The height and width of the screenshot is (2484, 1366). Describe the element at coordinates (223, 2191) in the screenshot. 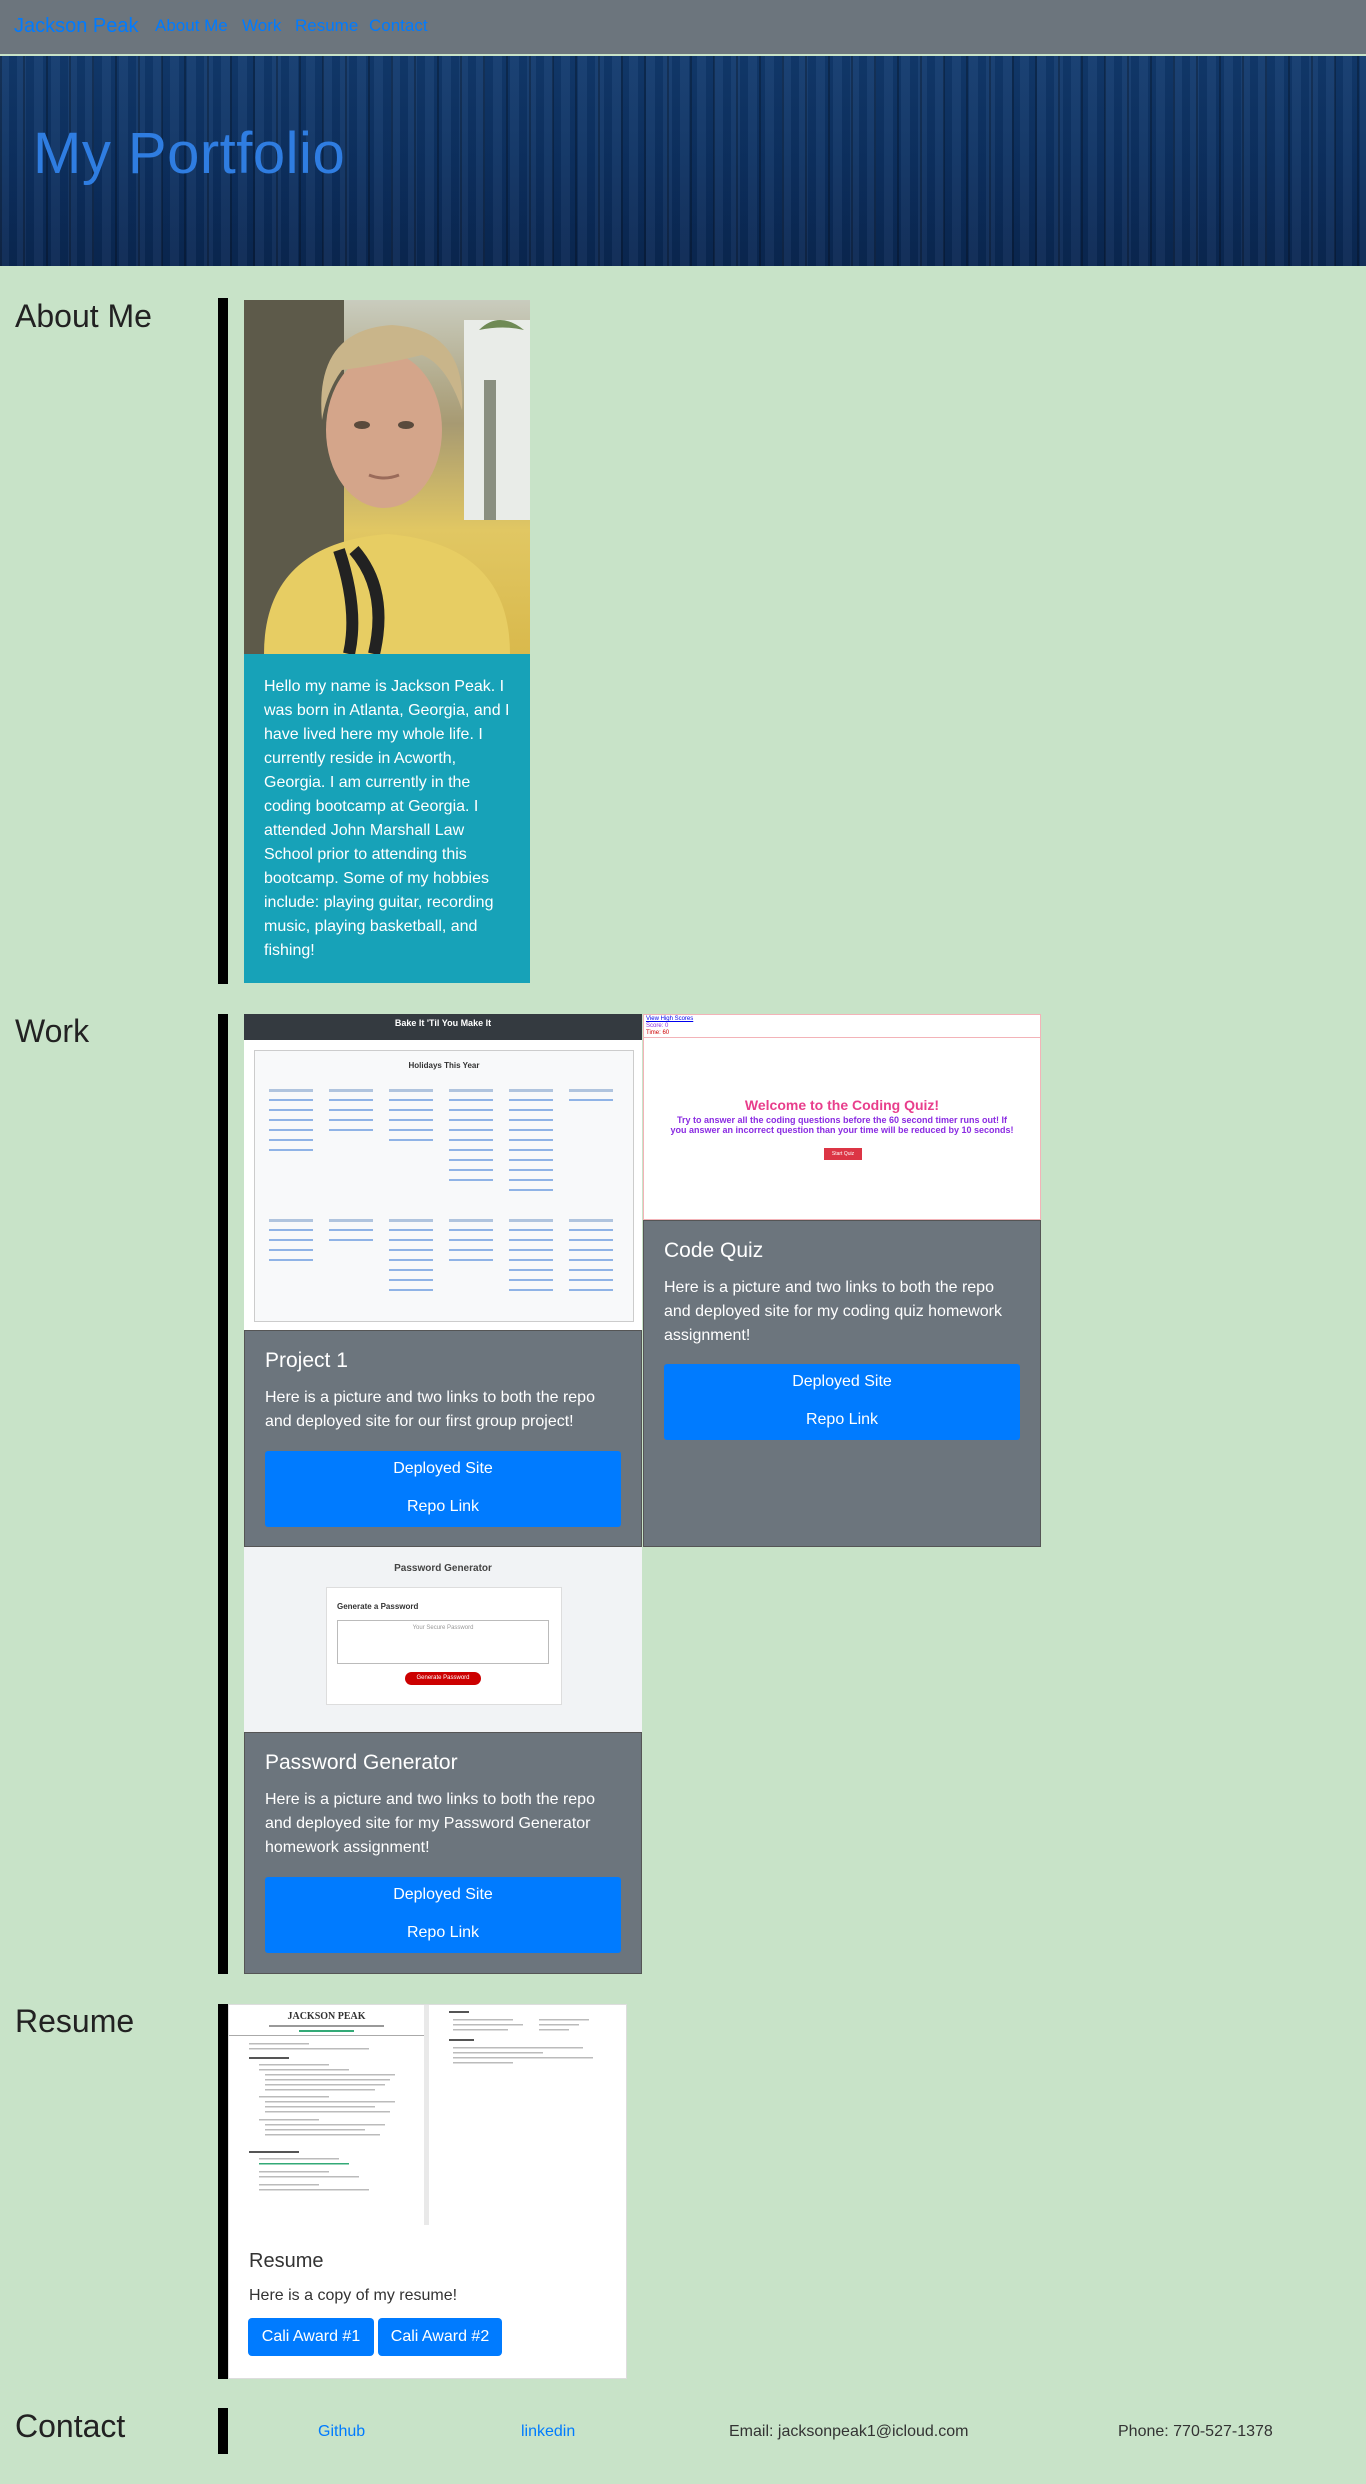

I see `resume-divider` at that location.